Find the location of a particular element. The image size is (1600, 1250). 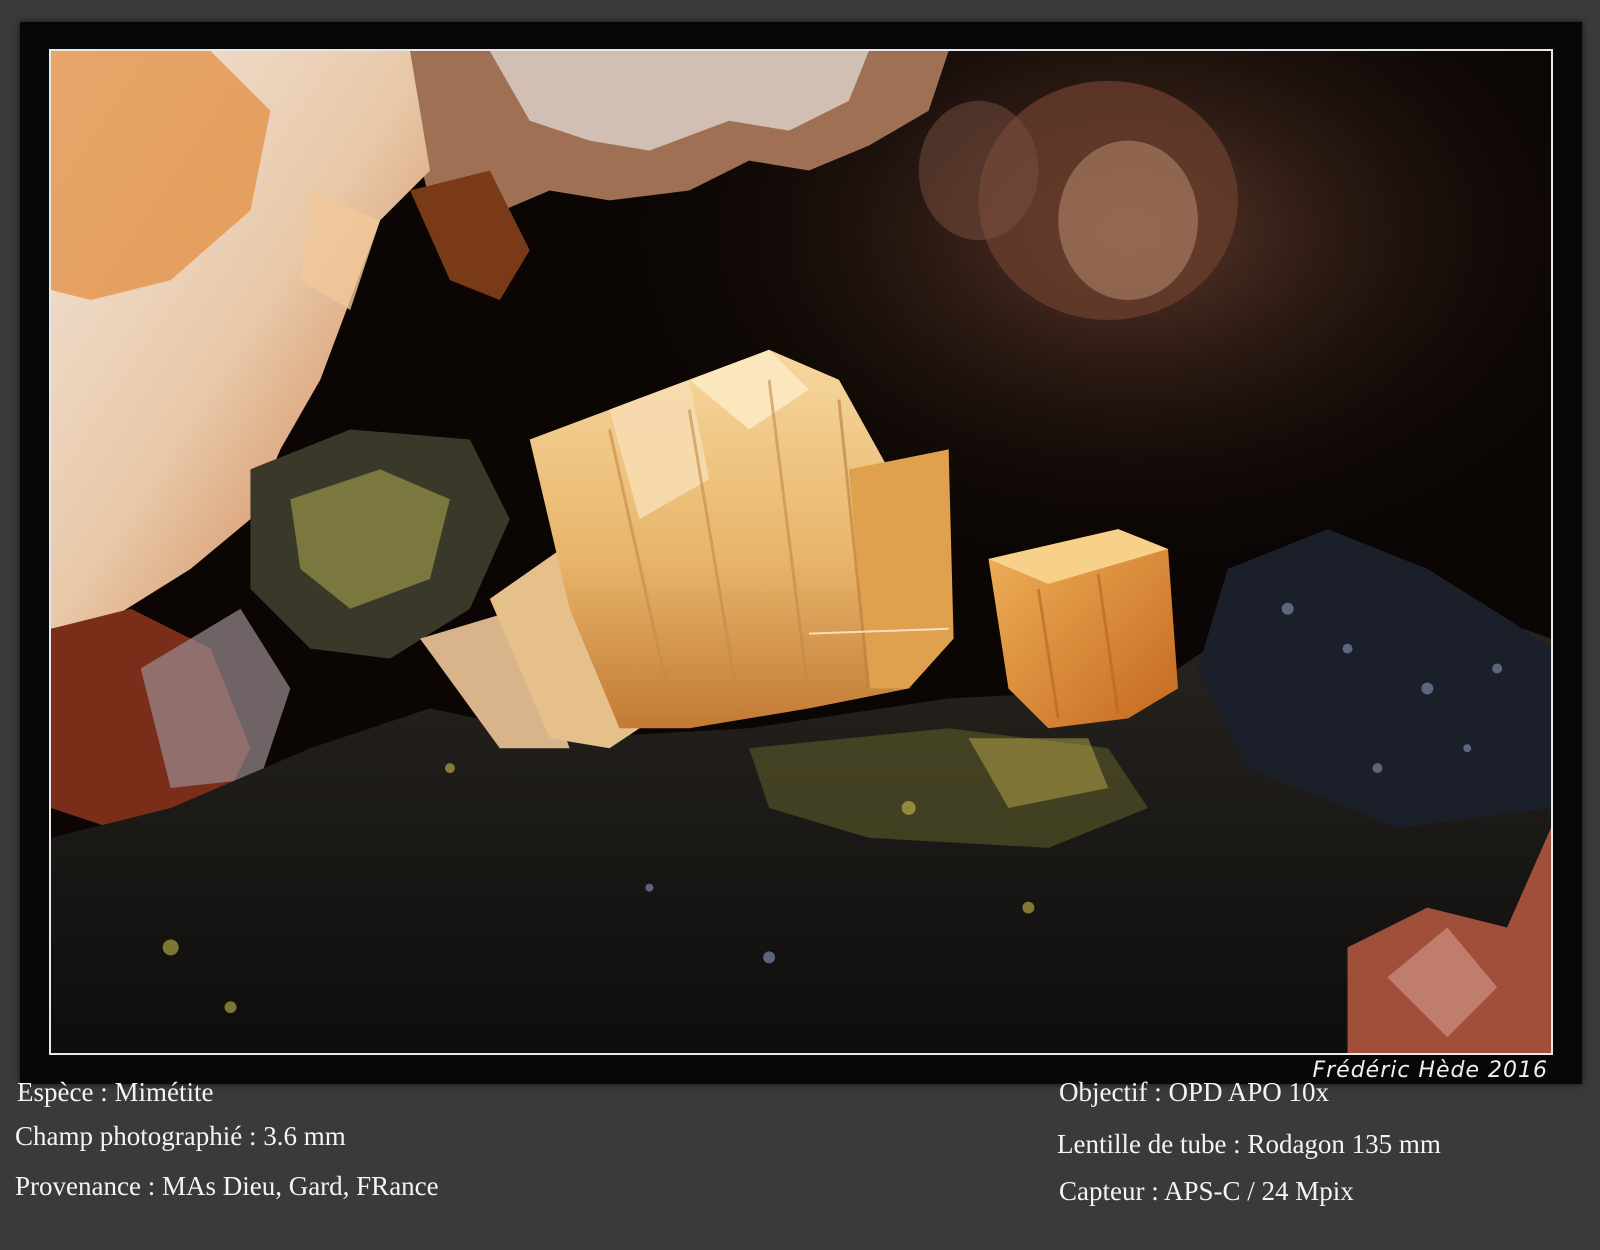

tube-lens-caption: Lentille de tube : Rodagon 135 mm is located at coordinates (1249, 1144).